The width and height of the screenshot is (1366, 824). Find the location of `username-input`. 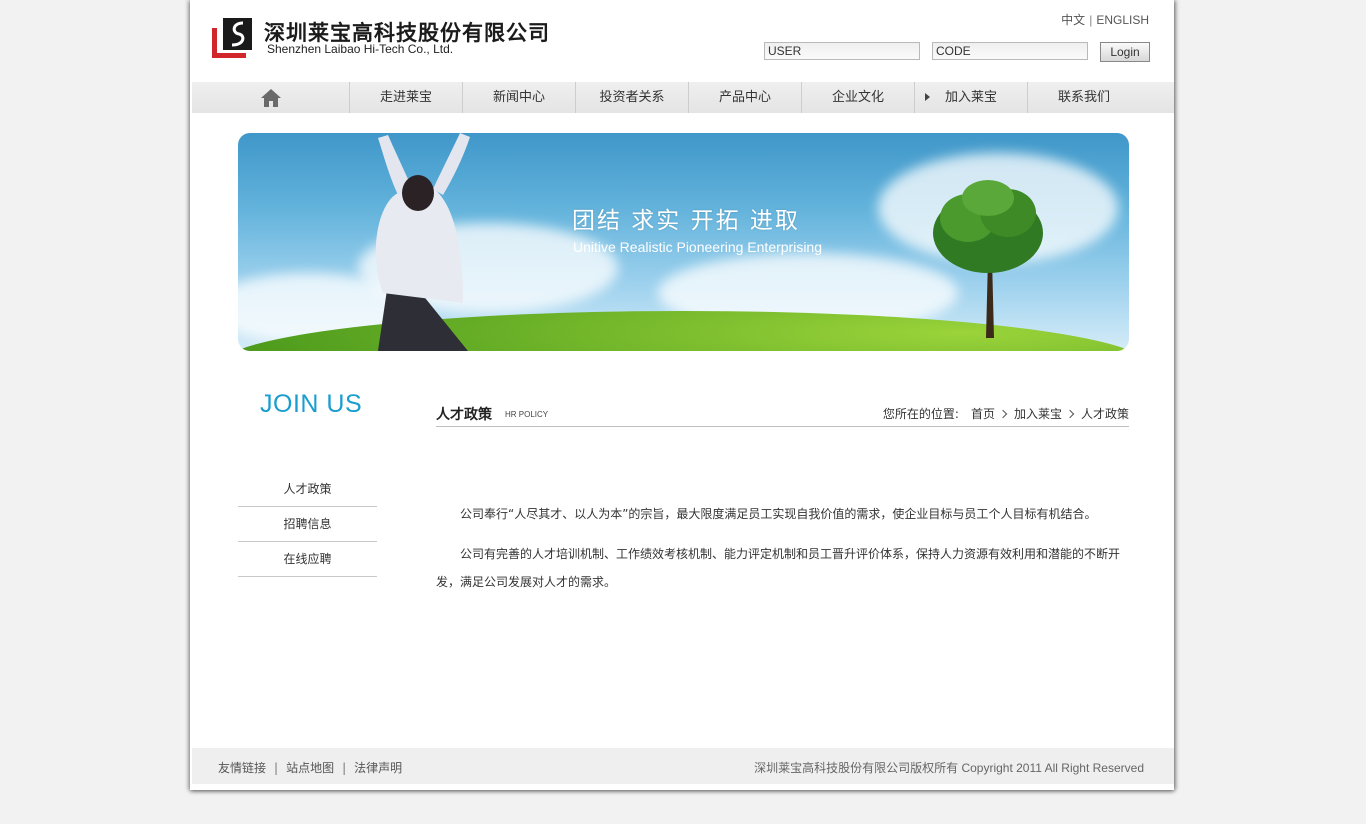

username-input is located at coordinates (842, 51).